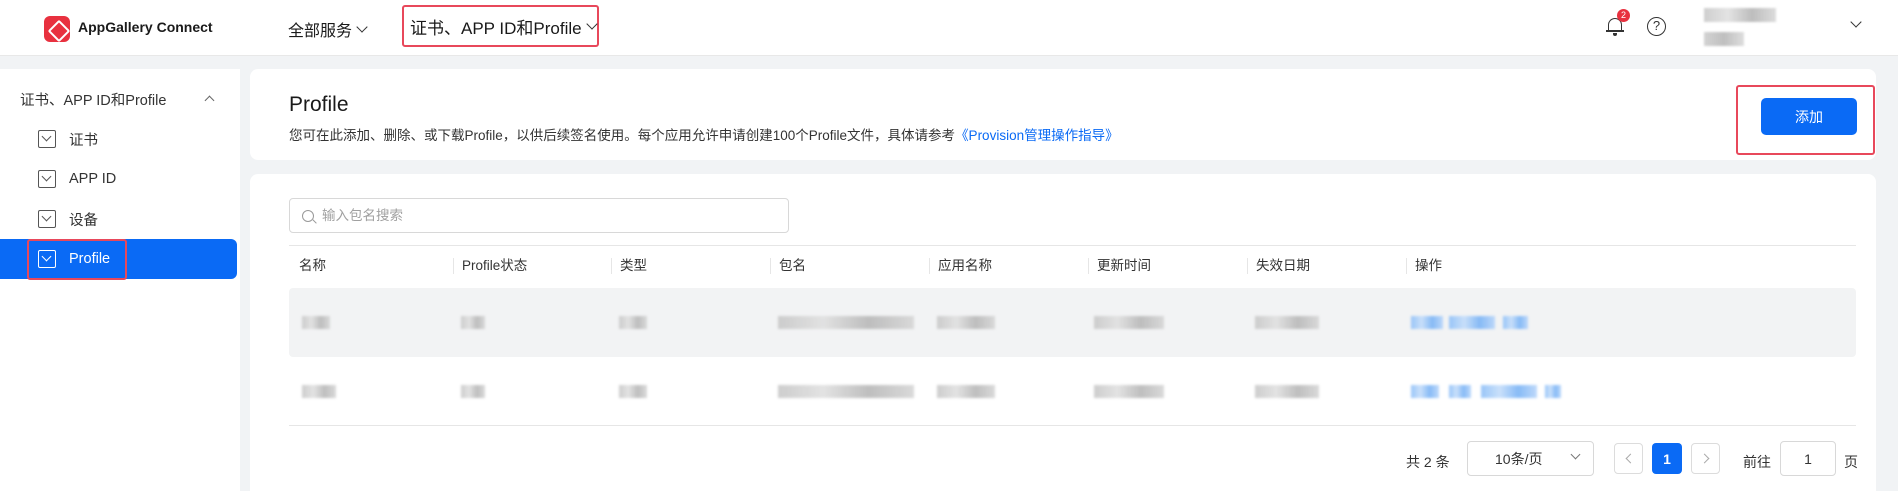 The image size is (1898, 491). Describe the element at coordinates (319, 104) in the screenshot. I see `page-title: Profile` at that location.